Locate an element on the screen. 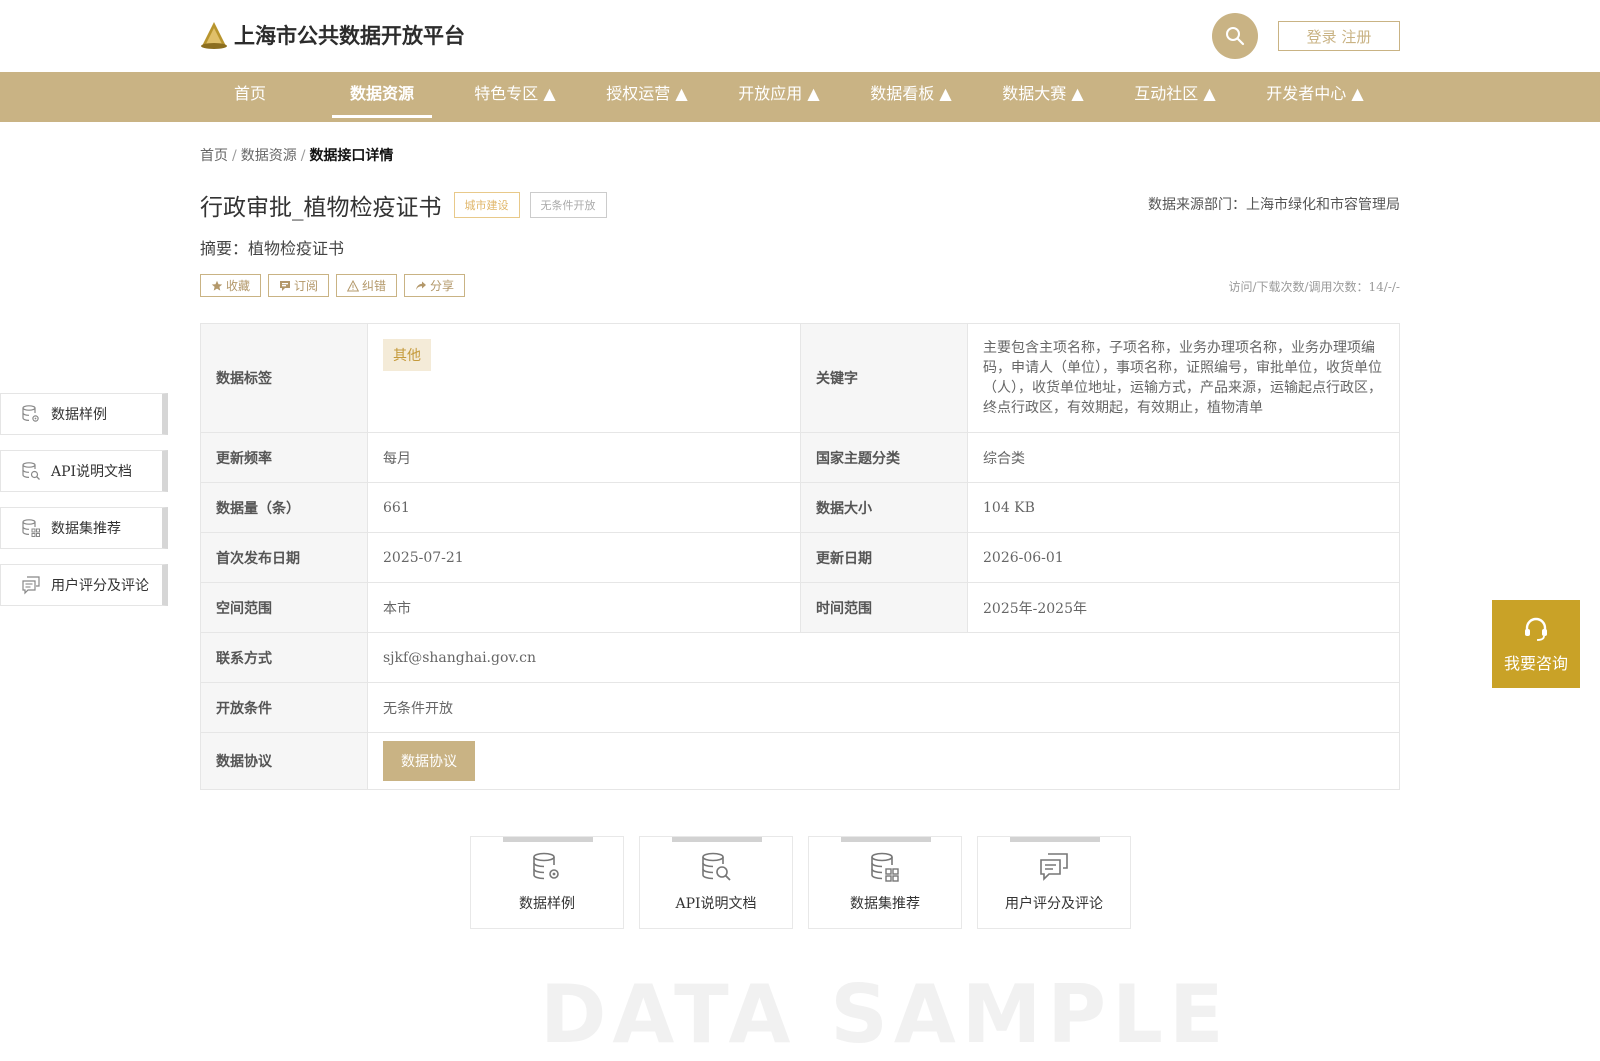 This screenshot has width=1600, height=1061. record-count-label: 数据量（条） is located at coordinates (284, 507).